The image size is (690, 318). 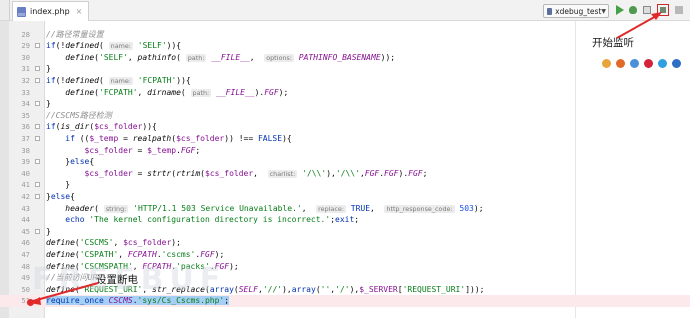 I want to click on tool-window-strip, so click(x=5, y=10).